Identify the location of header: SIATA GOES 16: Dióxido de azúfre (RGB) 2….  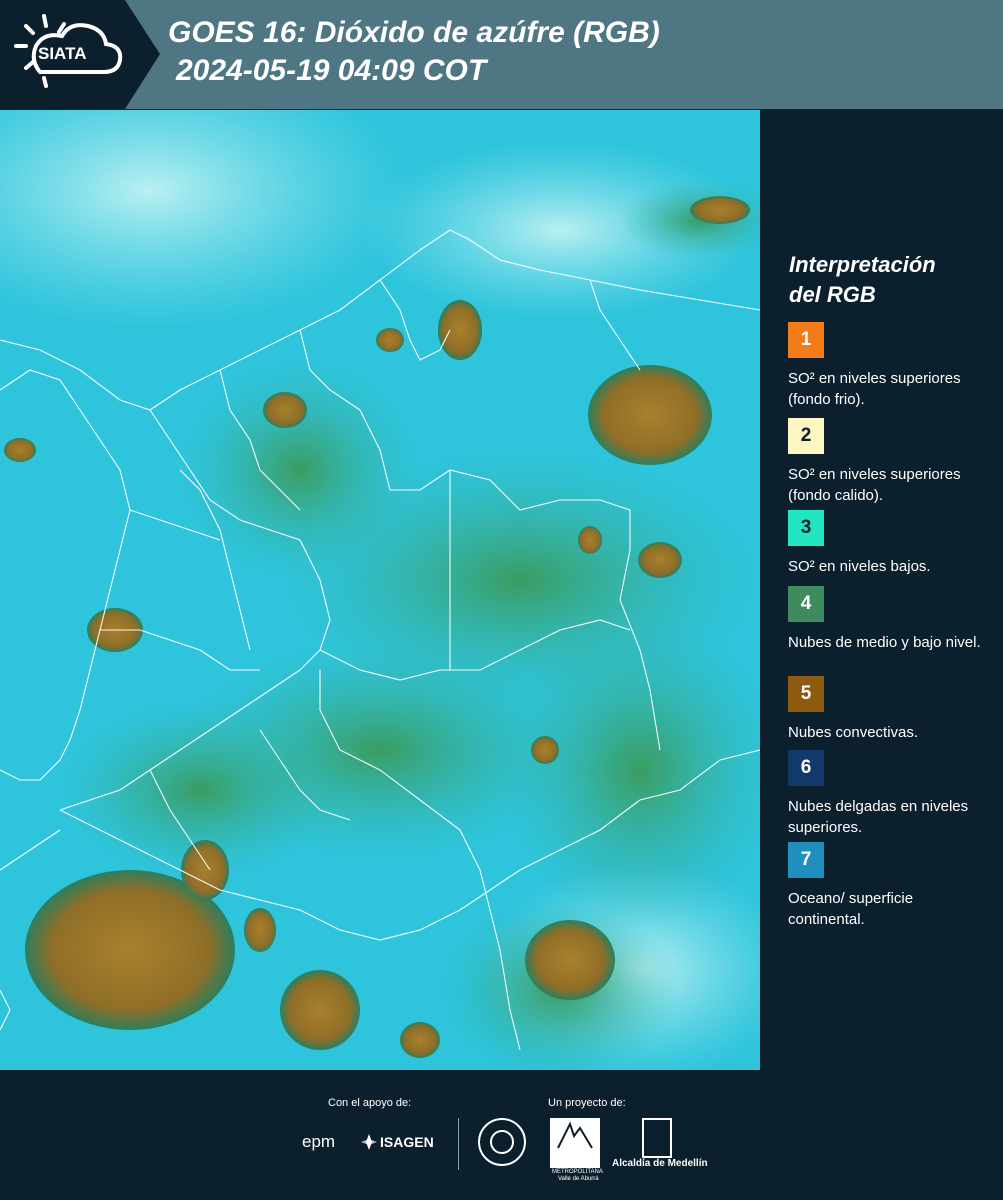
(501, 54).